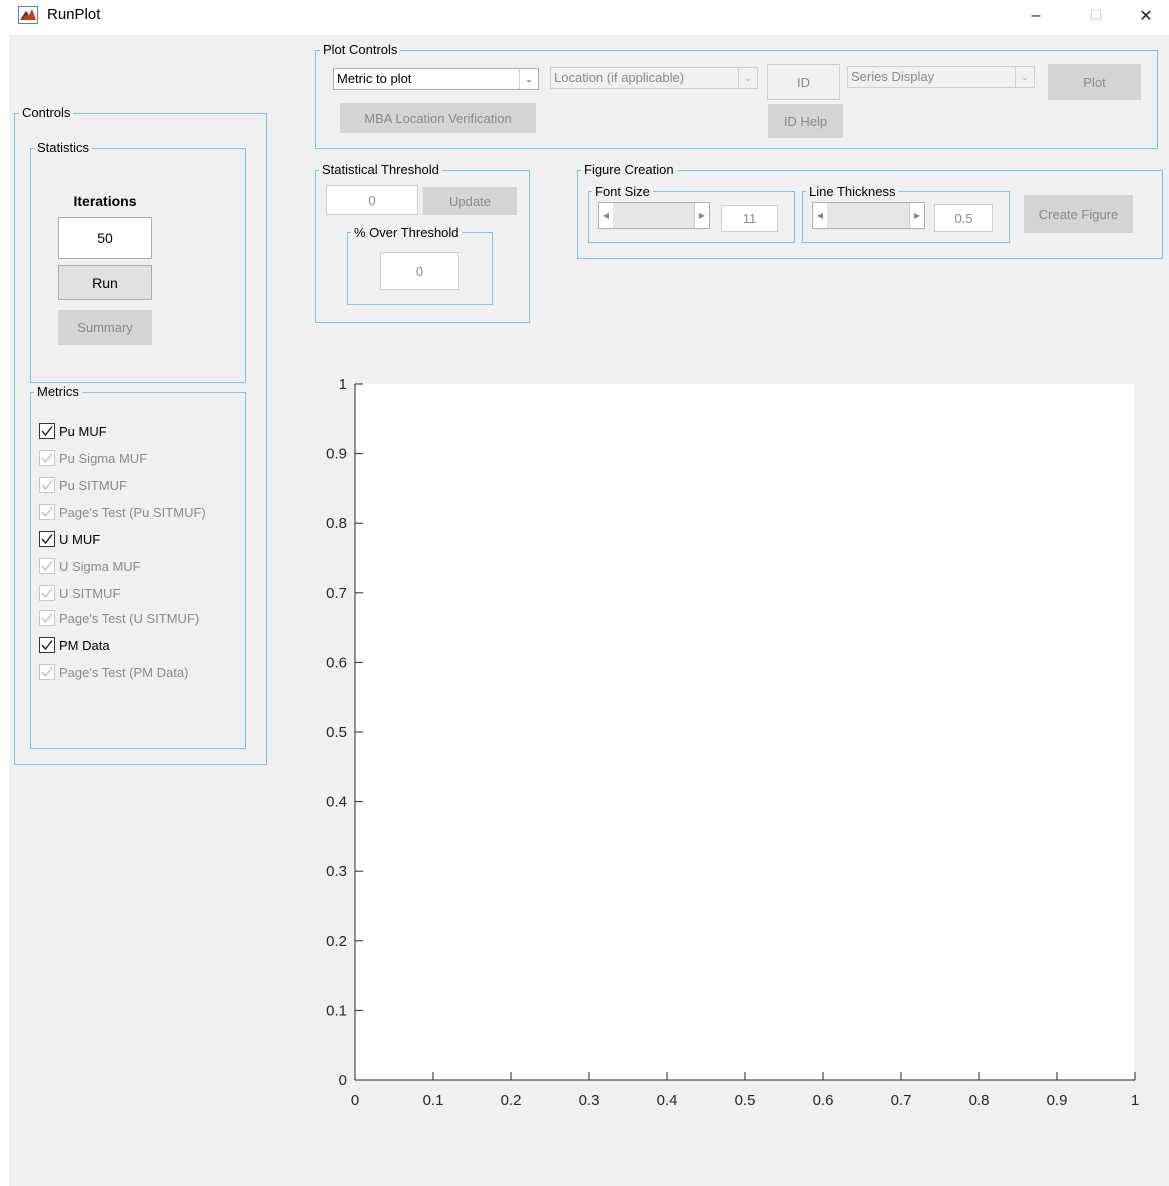 This screenshot has width=1169, height=1186. Describe the element at coordinates (129, 618) in the screenshot. I see `metric-label: Page's Test (U SITMUF)` at that location.